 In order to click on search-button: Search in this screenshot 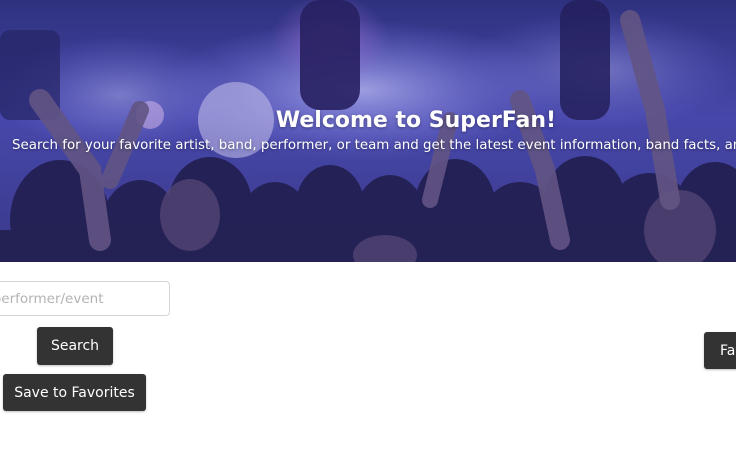, I will do `click(75, 346)`.